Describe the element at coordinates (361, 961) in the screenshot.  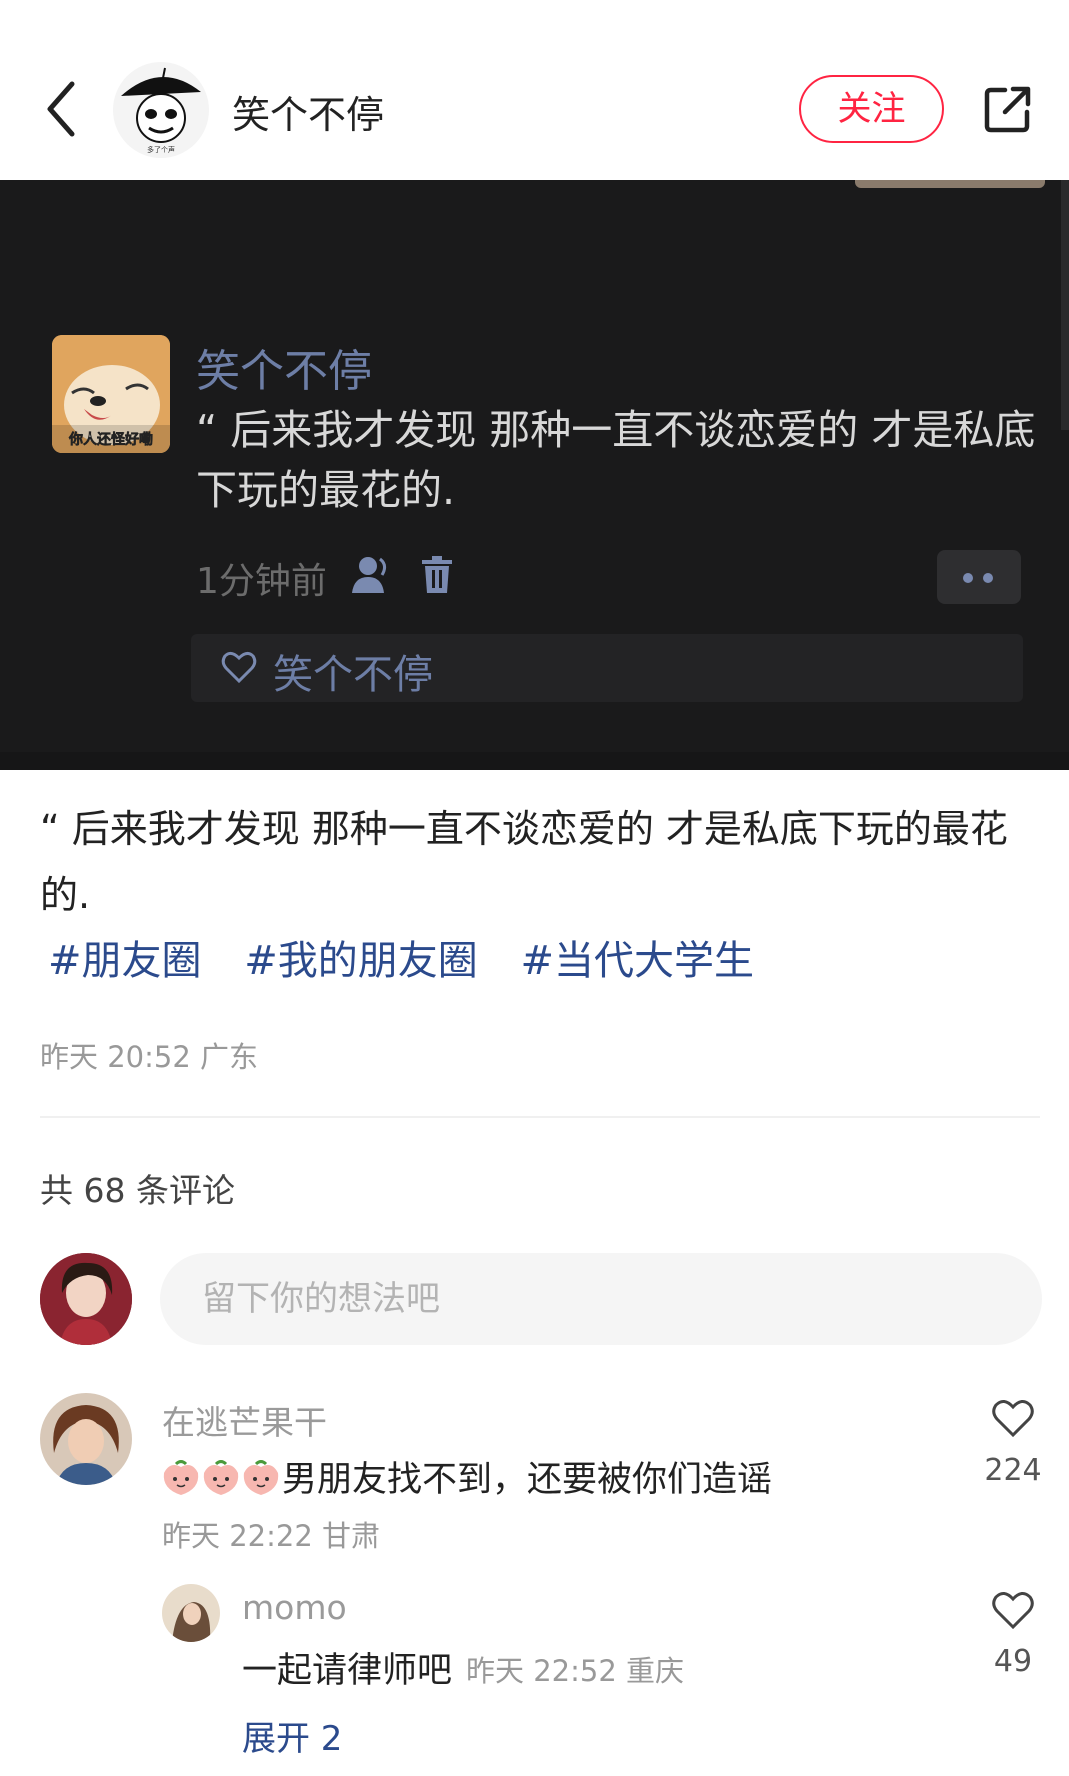
I see `tag-link: #我的朋友圈` at that location.